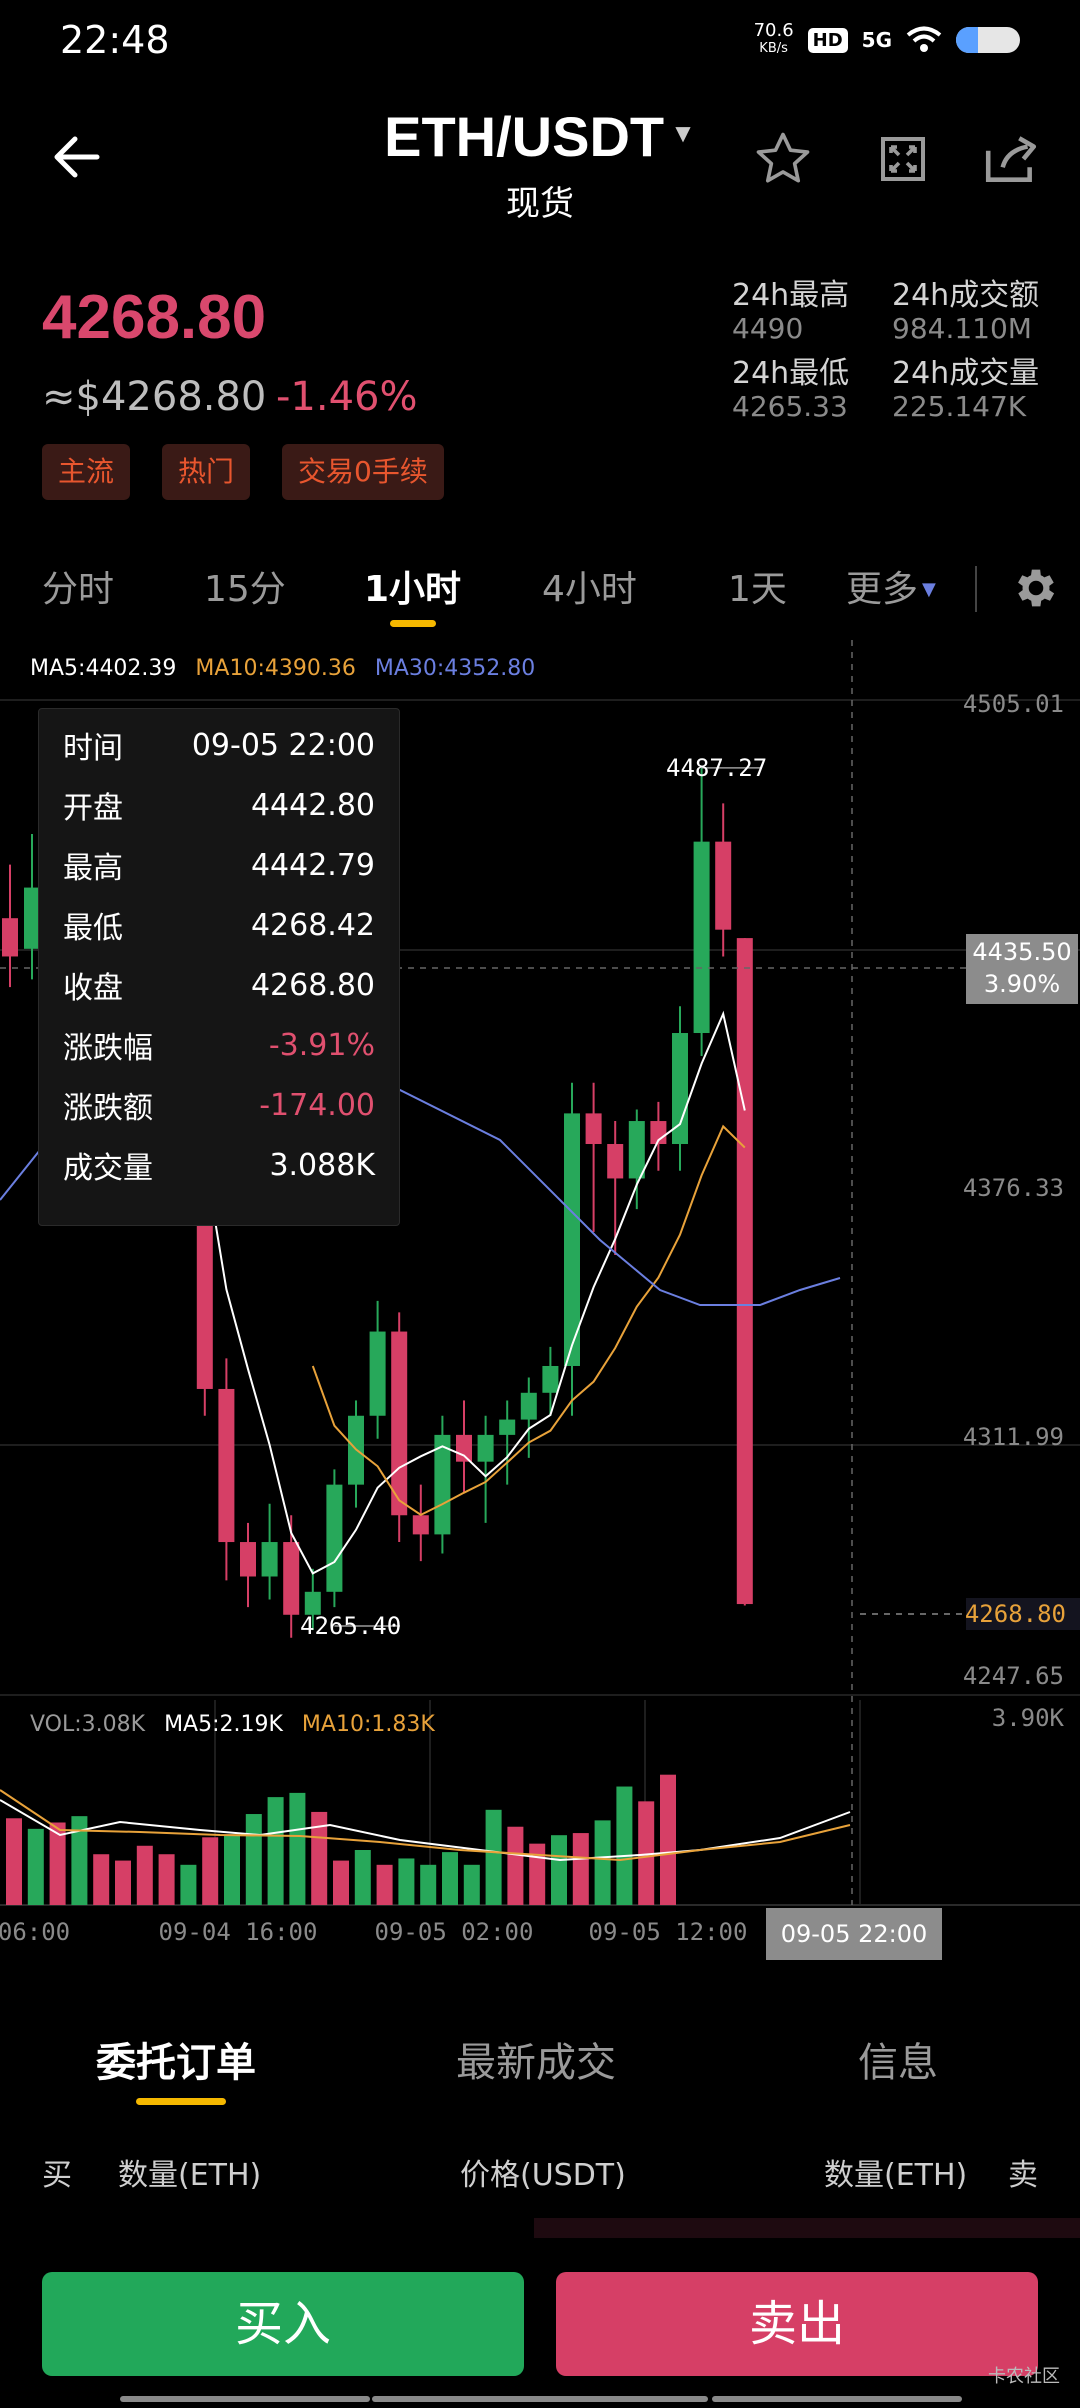 This screenshot has height=2408, width=1080. What do you see at coordinates (93, 928) in the screenshot?
I see `tooltip-key: 最低` at bounding box center [93, 928].